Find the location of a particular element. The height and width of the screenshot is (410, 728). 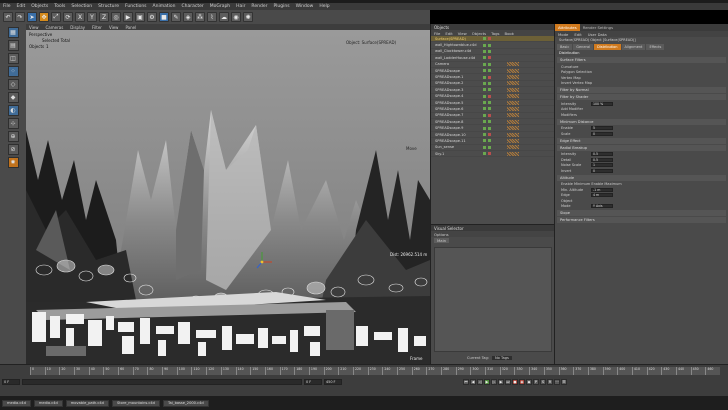

polygons-mode-icon: ◆ is located at coordinates (13, 97).